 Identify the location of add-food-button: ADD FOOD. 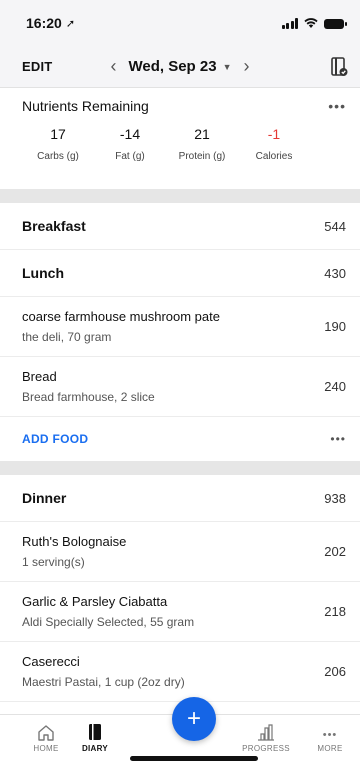
(55, 439).